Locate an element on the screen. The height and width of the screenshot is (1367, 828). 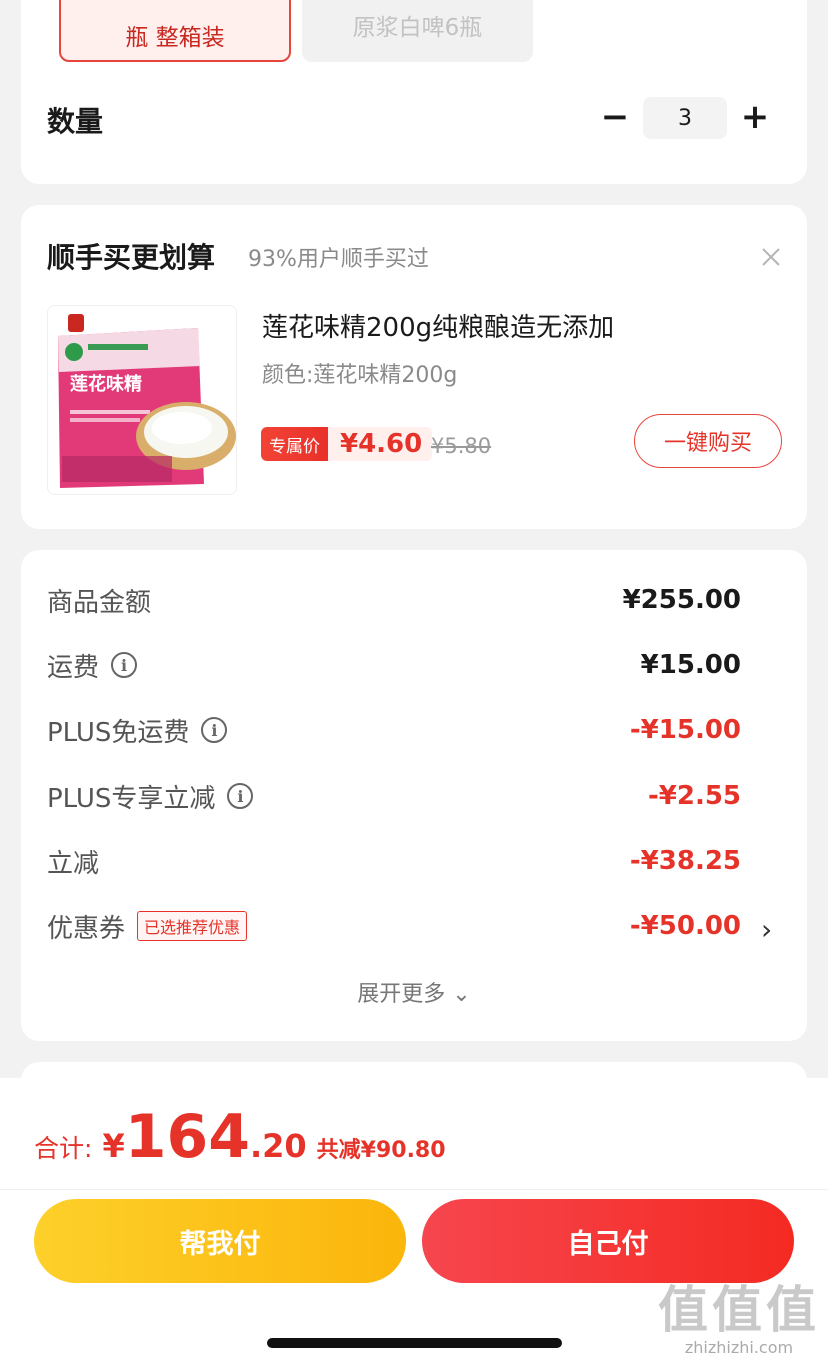
row-amount: ¥255.00 is located at coordinates (681, 600).